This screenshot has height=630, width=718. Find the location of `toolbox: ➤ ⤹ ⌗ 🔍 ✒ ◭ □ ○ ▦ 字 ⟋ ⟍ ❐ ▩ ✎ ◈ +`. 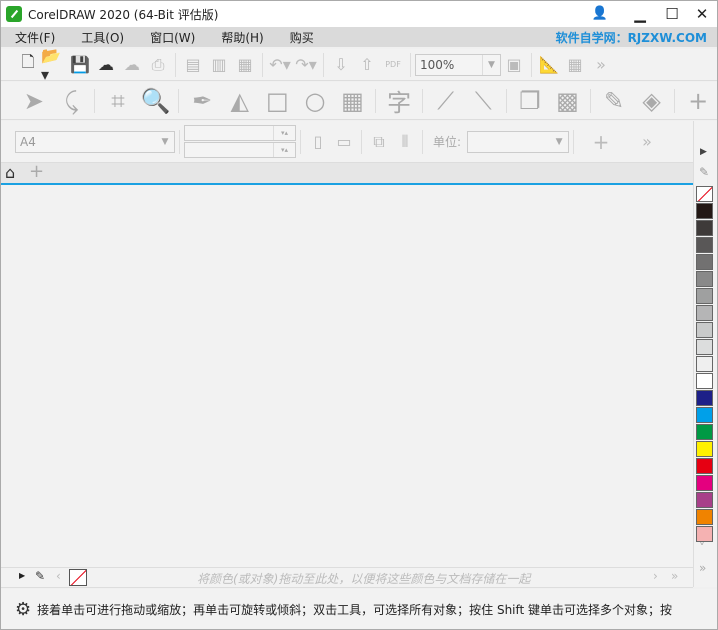

toolbox: ➤ ⤹ ⌗ 🔍 ✒ ◭ □ ○ ▦ 字 ⟋ ⟍ ❐ ▩ ✎ ◈ + is located at coordinates (359, 101).